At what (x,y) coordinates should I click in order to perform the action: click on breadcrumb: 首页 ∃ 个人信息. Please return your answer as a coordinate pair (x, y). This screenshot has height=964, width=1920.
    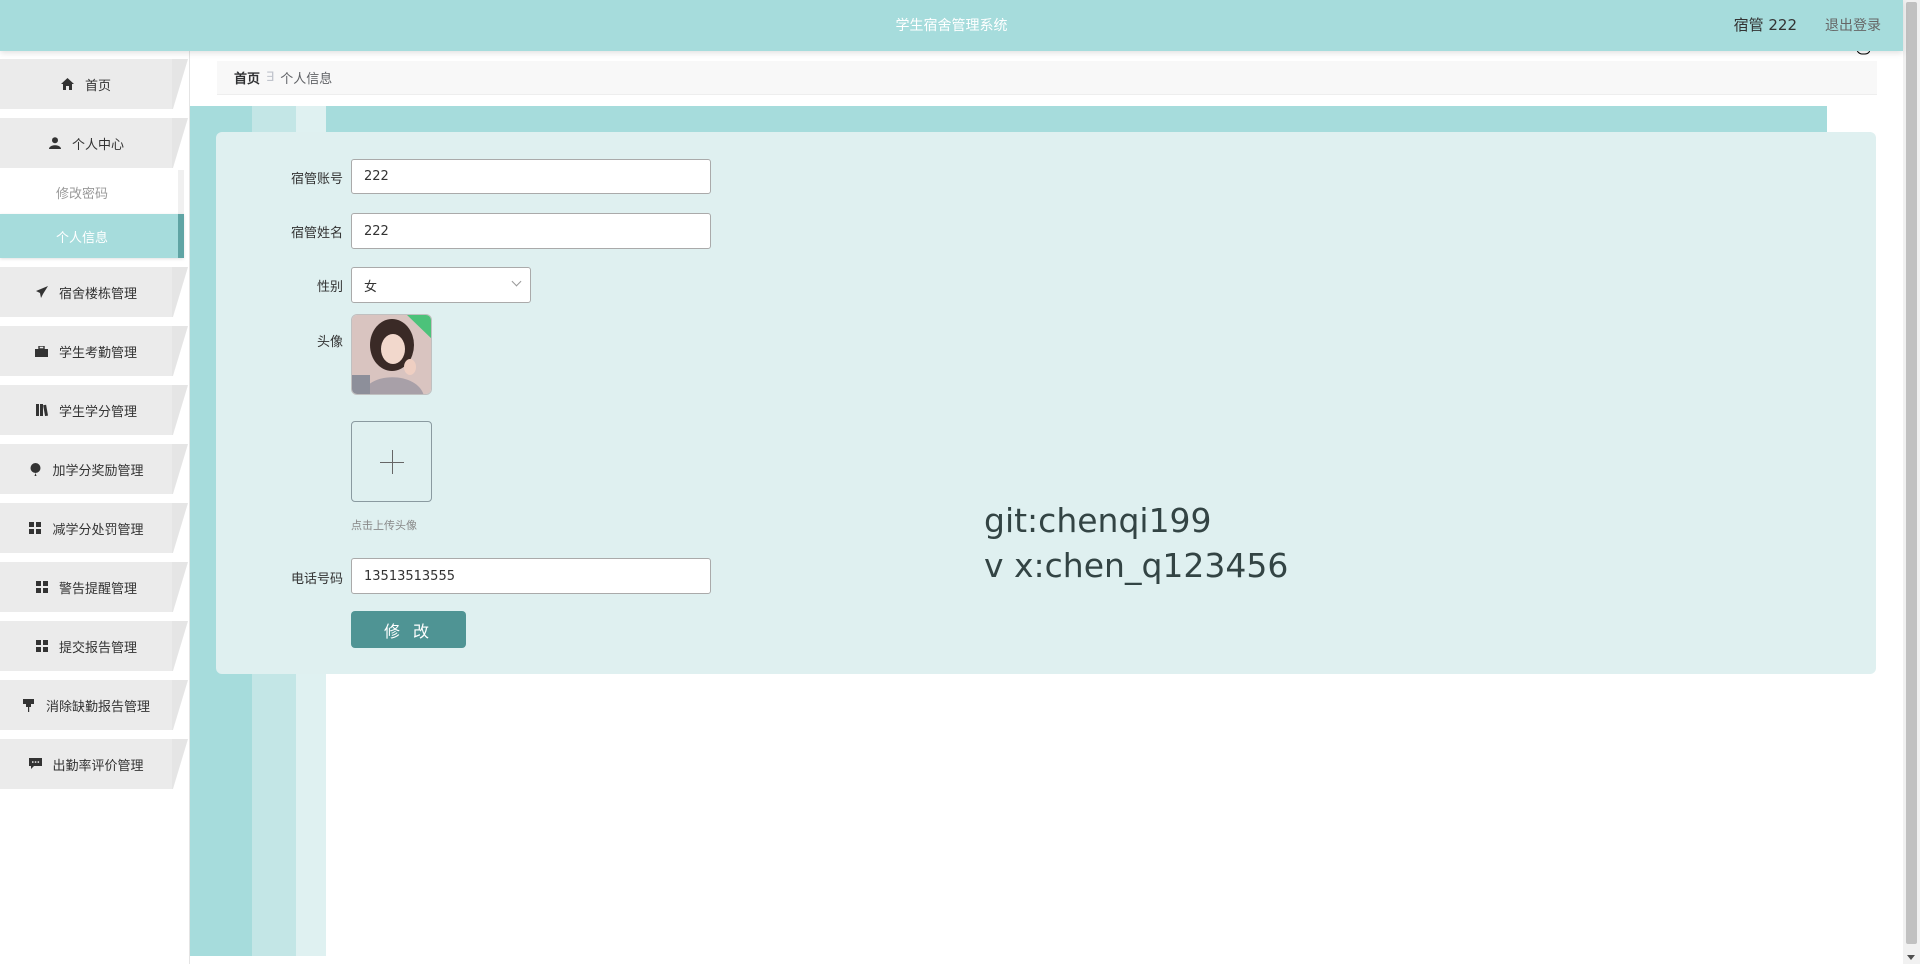
    Looking at the image, I should click on (1047, 78).